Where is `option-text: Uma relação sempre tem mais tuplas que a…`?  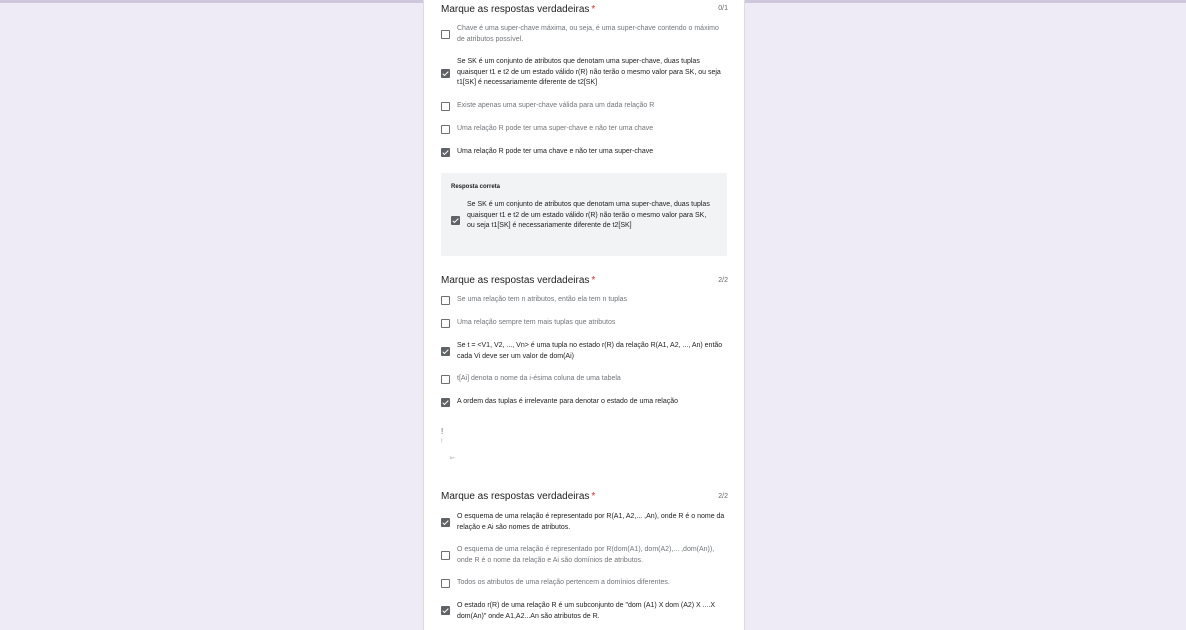
option-text: Uma relação sempre tem mais tuplas que a… is located at coordinates (536, 322).